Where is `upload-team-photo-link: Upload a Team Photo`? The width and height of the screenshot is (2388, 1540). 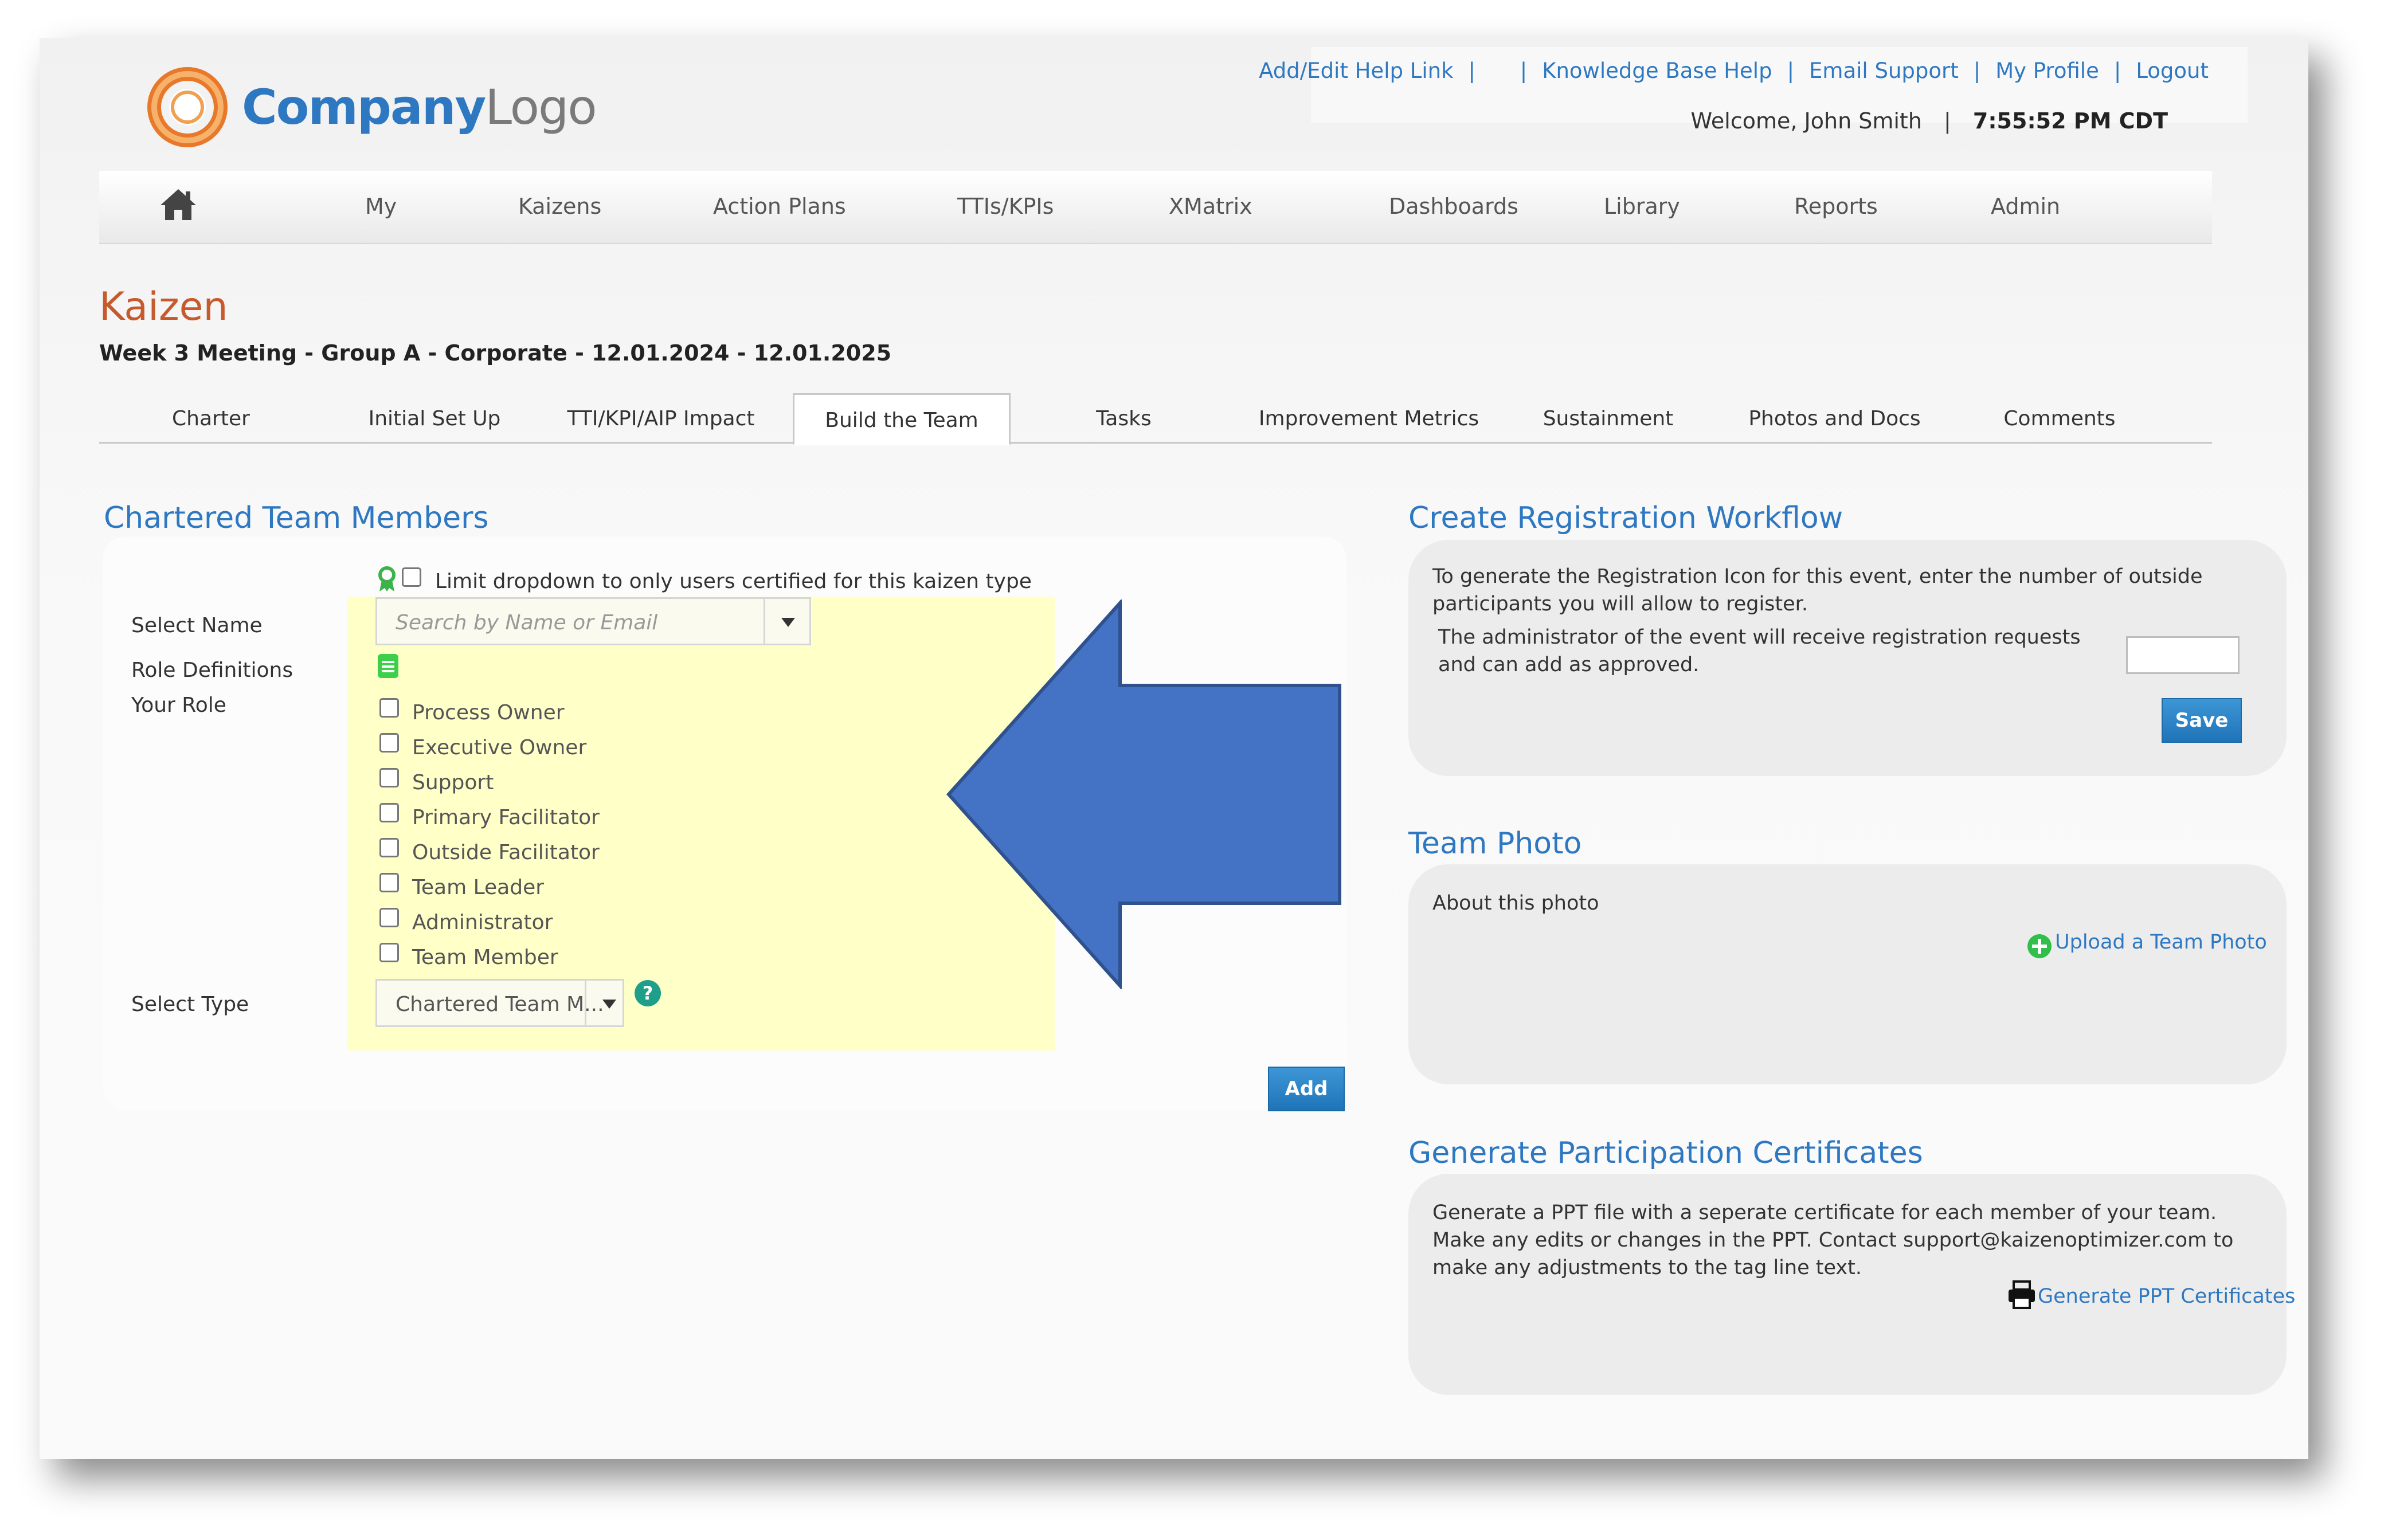 upload-team-photo-link: Upload a Team Photo is located at coordinates (2161, 942).